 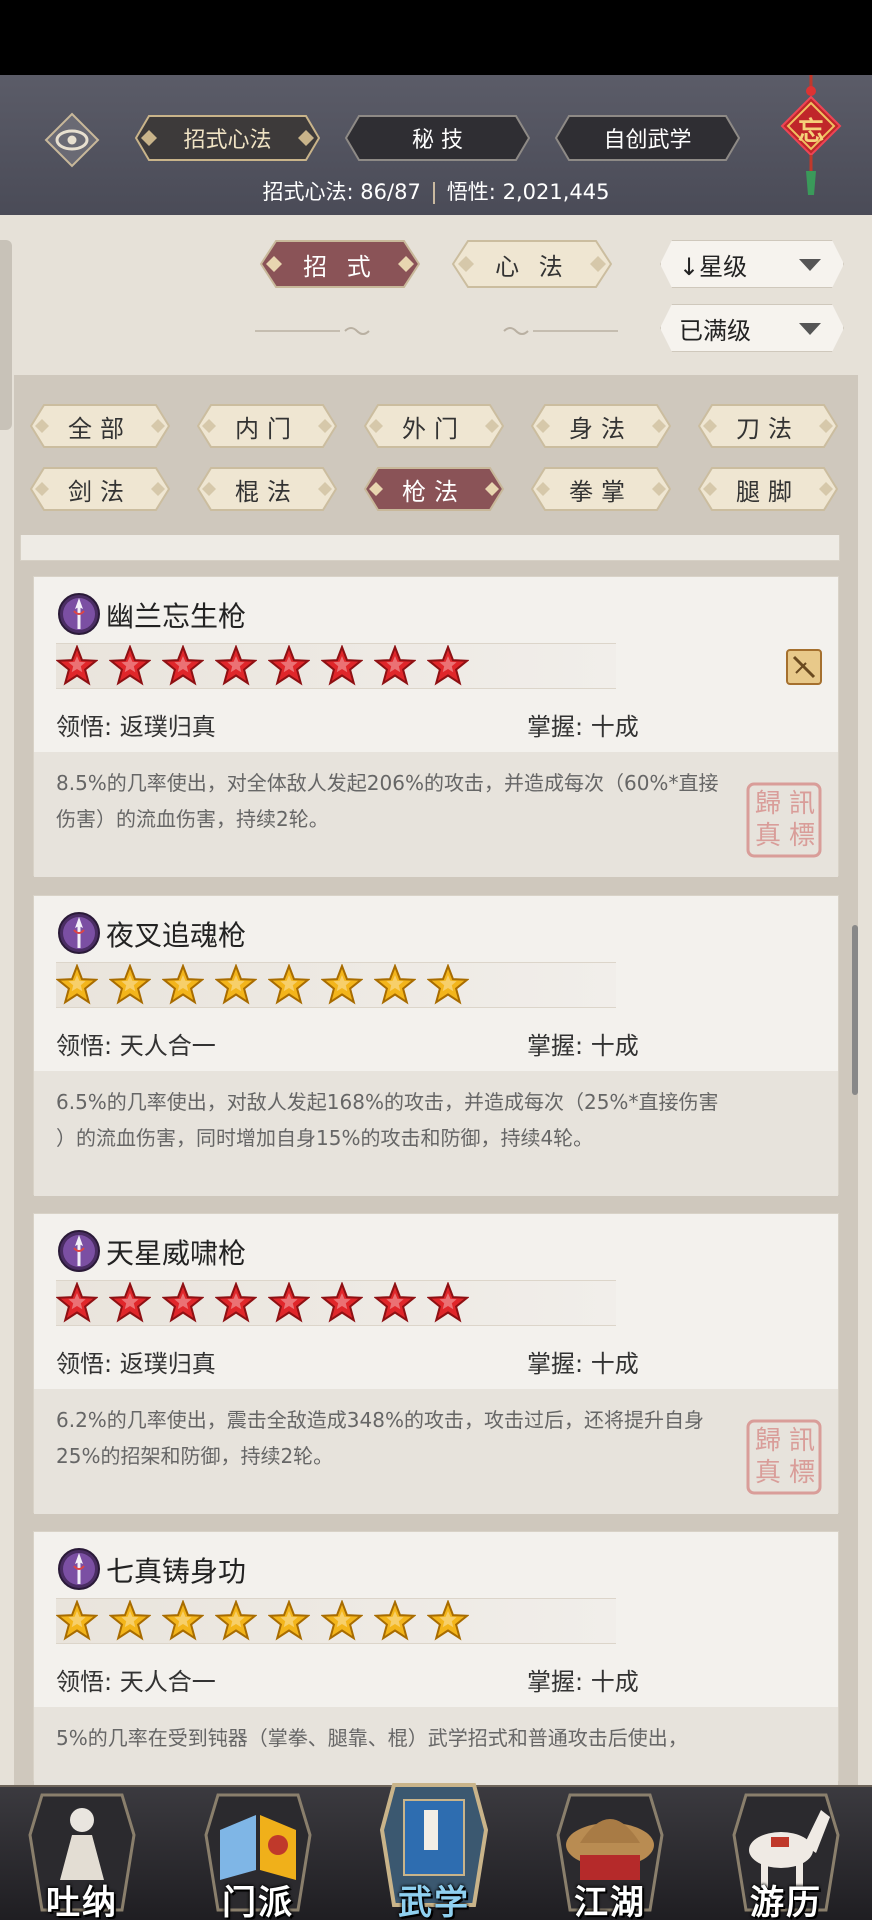 I want to click on stats-insight-value: 2,021,445, so click(x=556, y=192).